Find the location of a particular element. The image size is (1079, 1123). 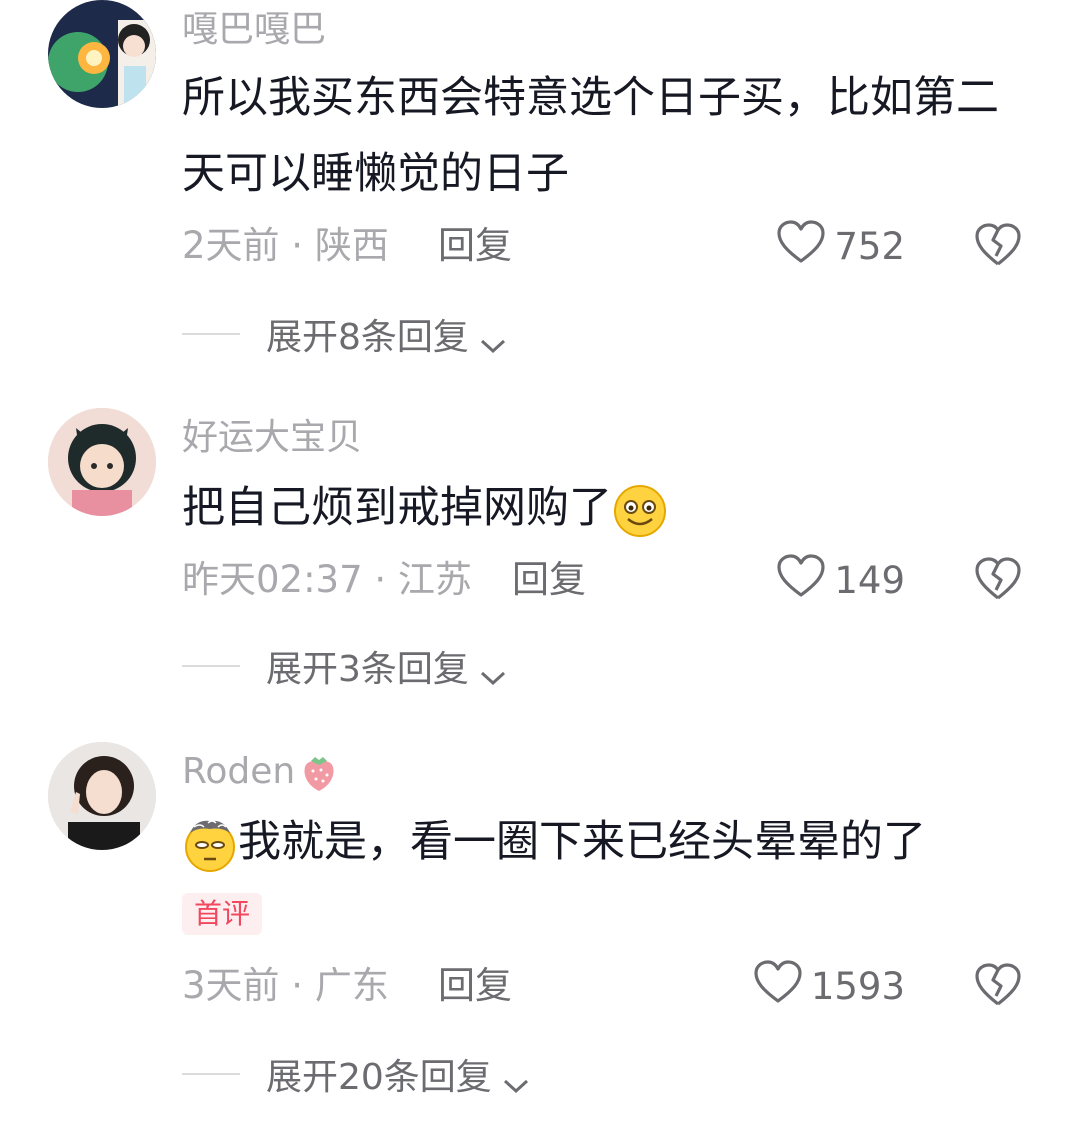

smile-emoji is located at coordinates (640, 511).